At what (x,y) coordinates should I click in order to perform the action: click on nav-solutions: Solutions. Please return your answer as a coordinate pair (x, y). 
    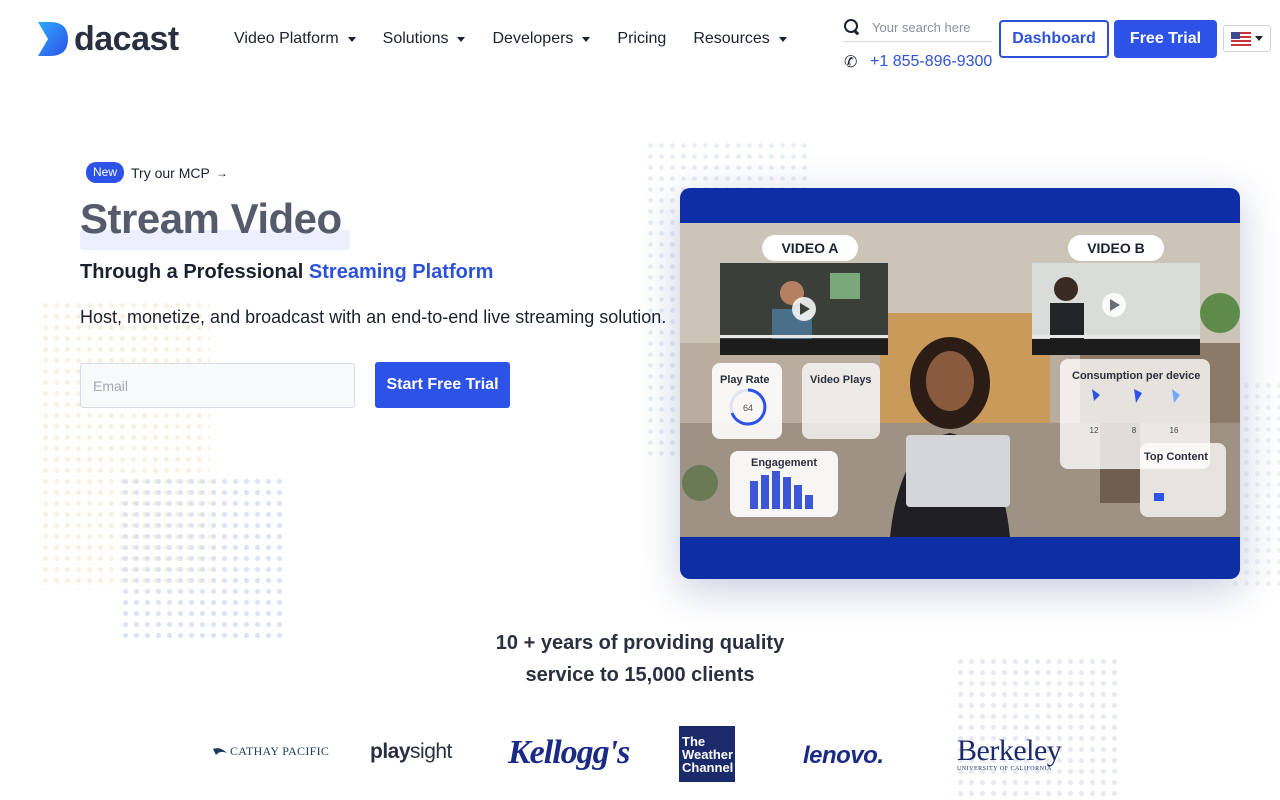
    Looking at the image, I should click on (424, 39).